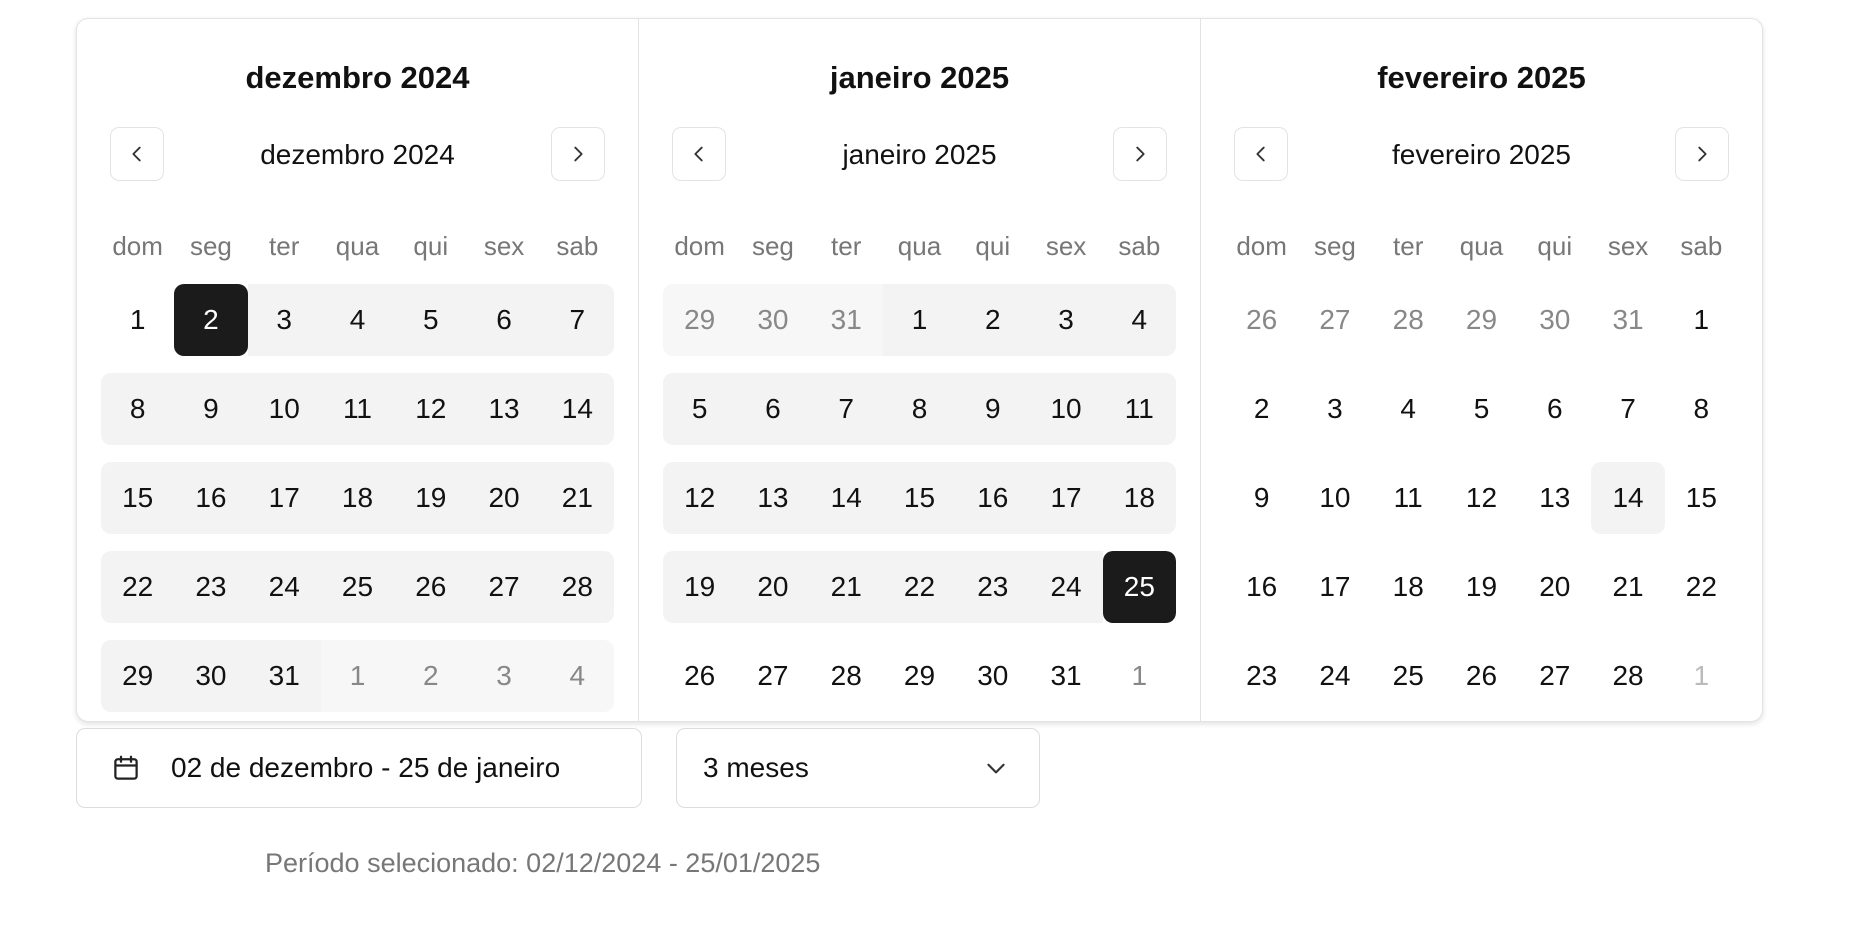 This screenshot has height=928, width=1854. Describe the element at coordinates (211, 320) in the screenshot. I see `day-cell-selected: 2` at that location.